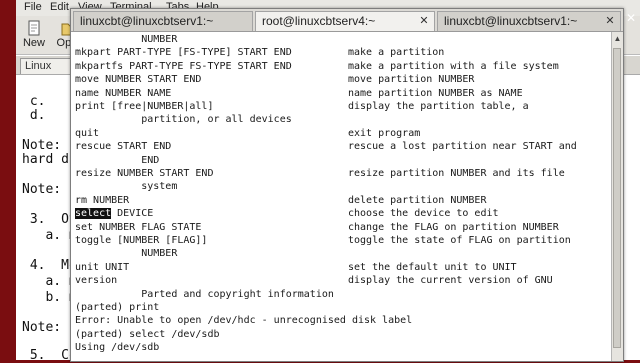 This screenshot has width=640, height=363. Describe the element at coordinates (462, 147) in the screenshot. I see `terminal-line-description: rescue a lost partition near START and` at that location.